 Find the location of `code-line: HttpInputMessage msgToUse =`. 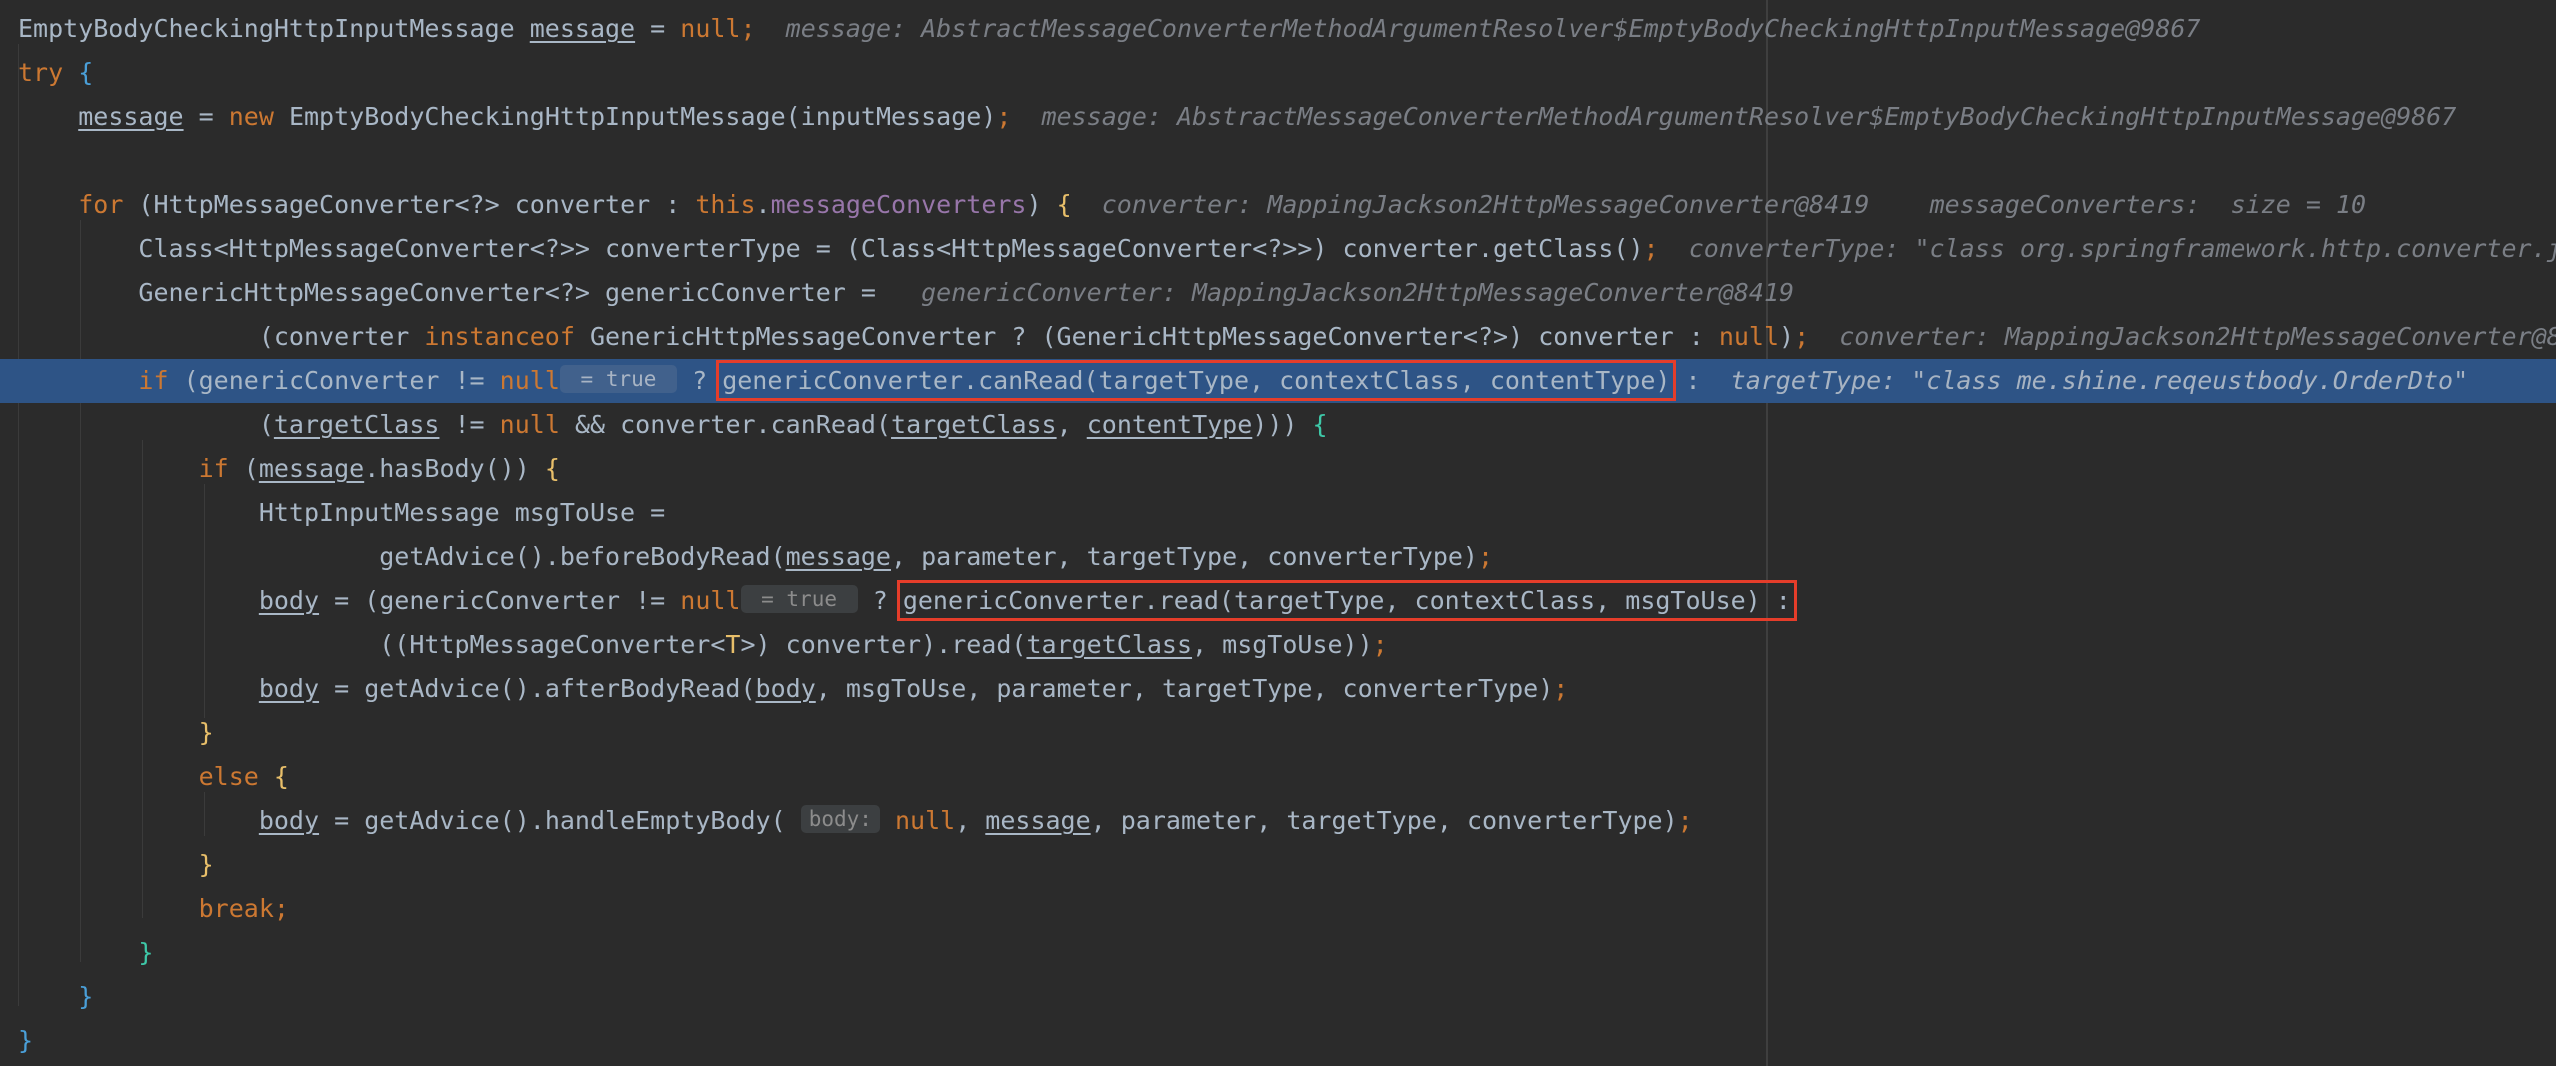

code-line: HttpInputMessage msgToUse = is located at coordinates (1278, 513).